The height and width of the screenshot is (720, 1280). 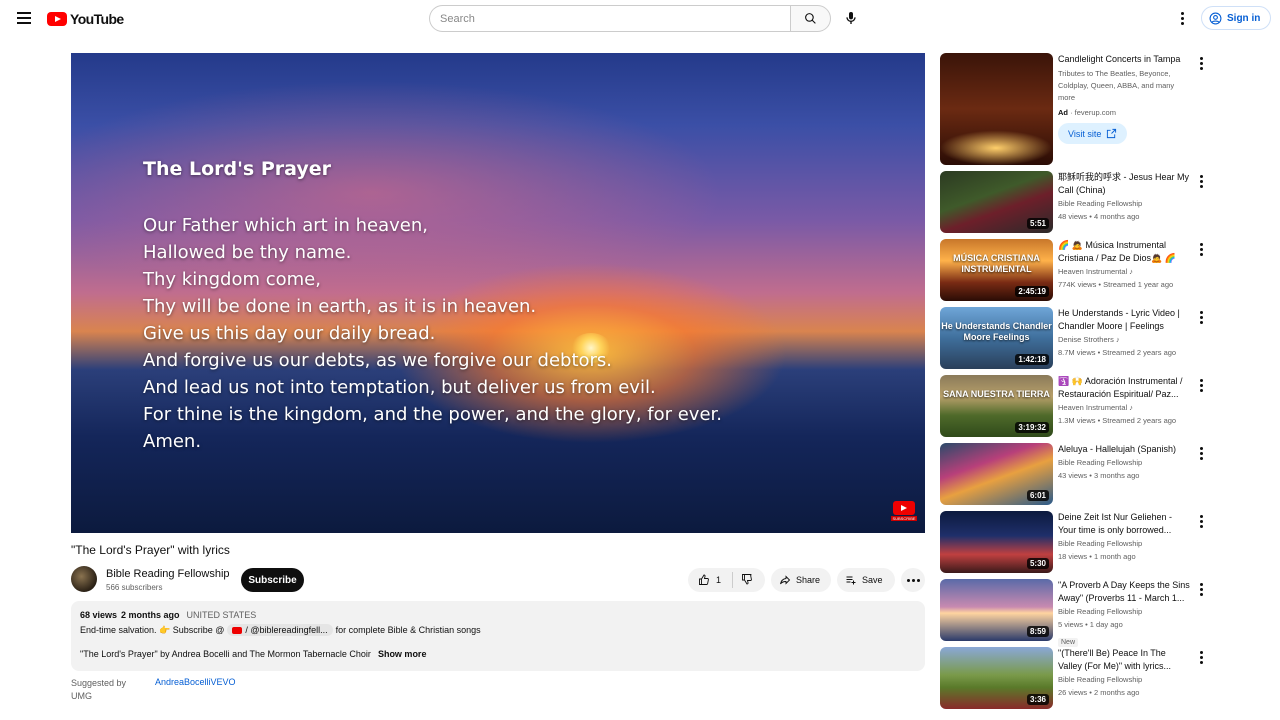 I want to click on video-thumbnail: SANA NUESTRA TIERRA 3:19:32, so click(x=996, y=406).